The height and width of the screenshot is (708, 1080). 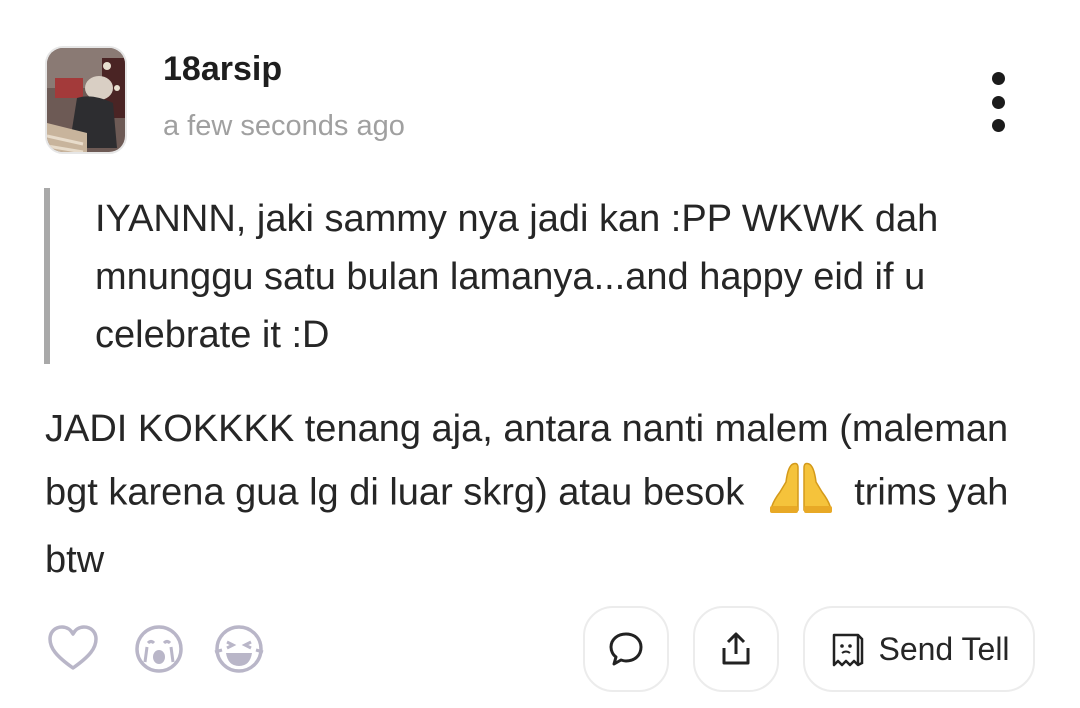 I want to click on more-options-icon, so click(x=998, y=102).